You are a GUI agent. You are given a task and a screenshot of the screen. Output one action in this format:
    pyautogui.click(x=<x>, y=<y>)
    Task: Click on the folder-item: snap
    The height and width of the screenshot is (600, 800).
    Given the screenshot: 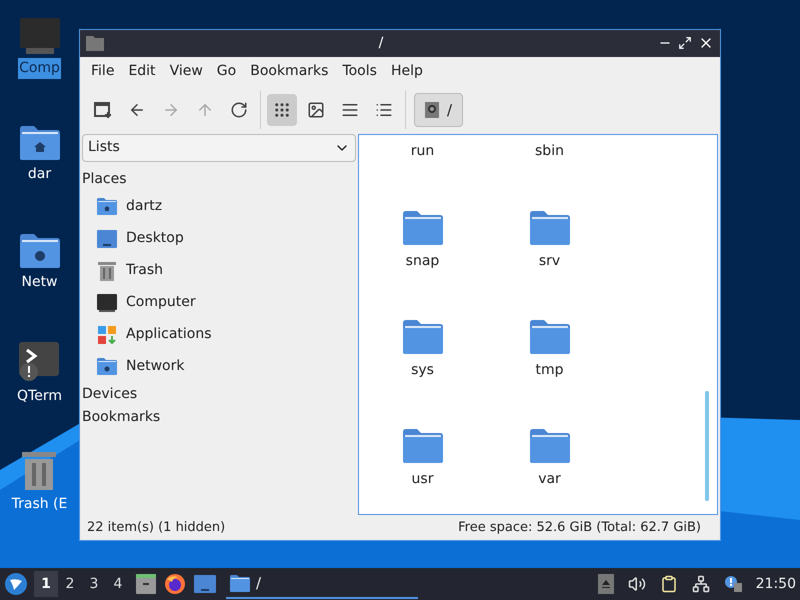 What is the action you would take?
    pyautogui.click(x=422, y=241)
    